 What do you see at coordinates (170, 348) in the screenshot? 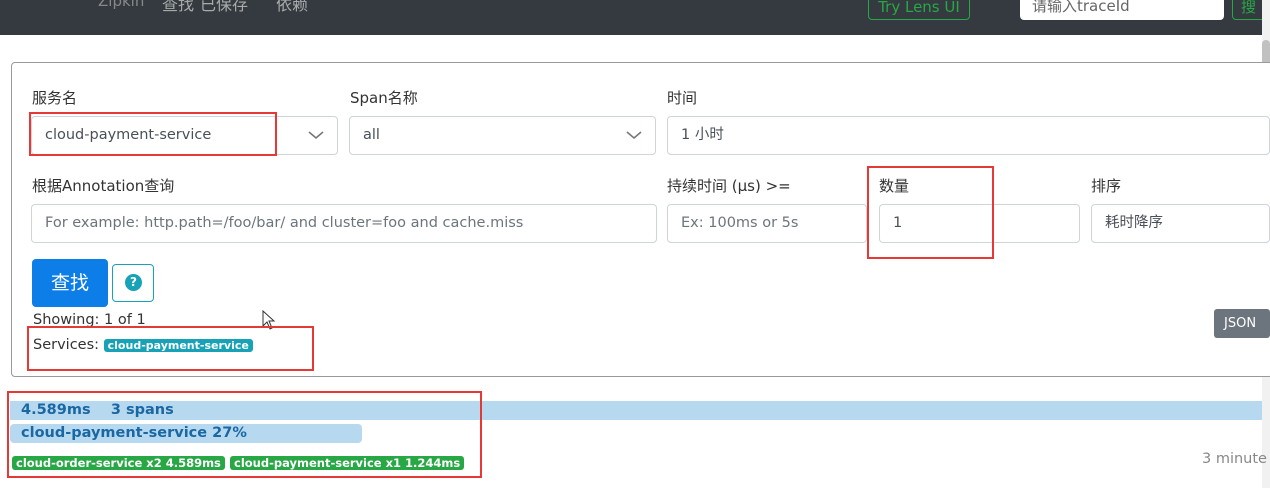
I see `highlight-box-services` at bounding box center [170, 348].